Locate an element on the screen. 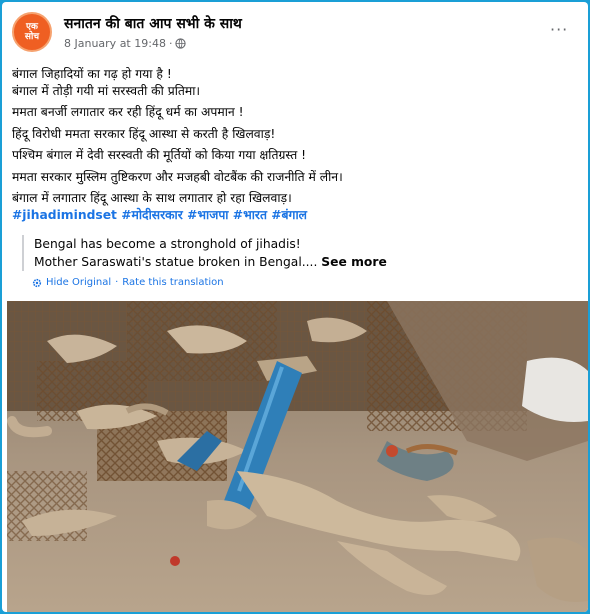 The image size is (590, 614). see-more-link: See more is located at coordinates (353, 262).